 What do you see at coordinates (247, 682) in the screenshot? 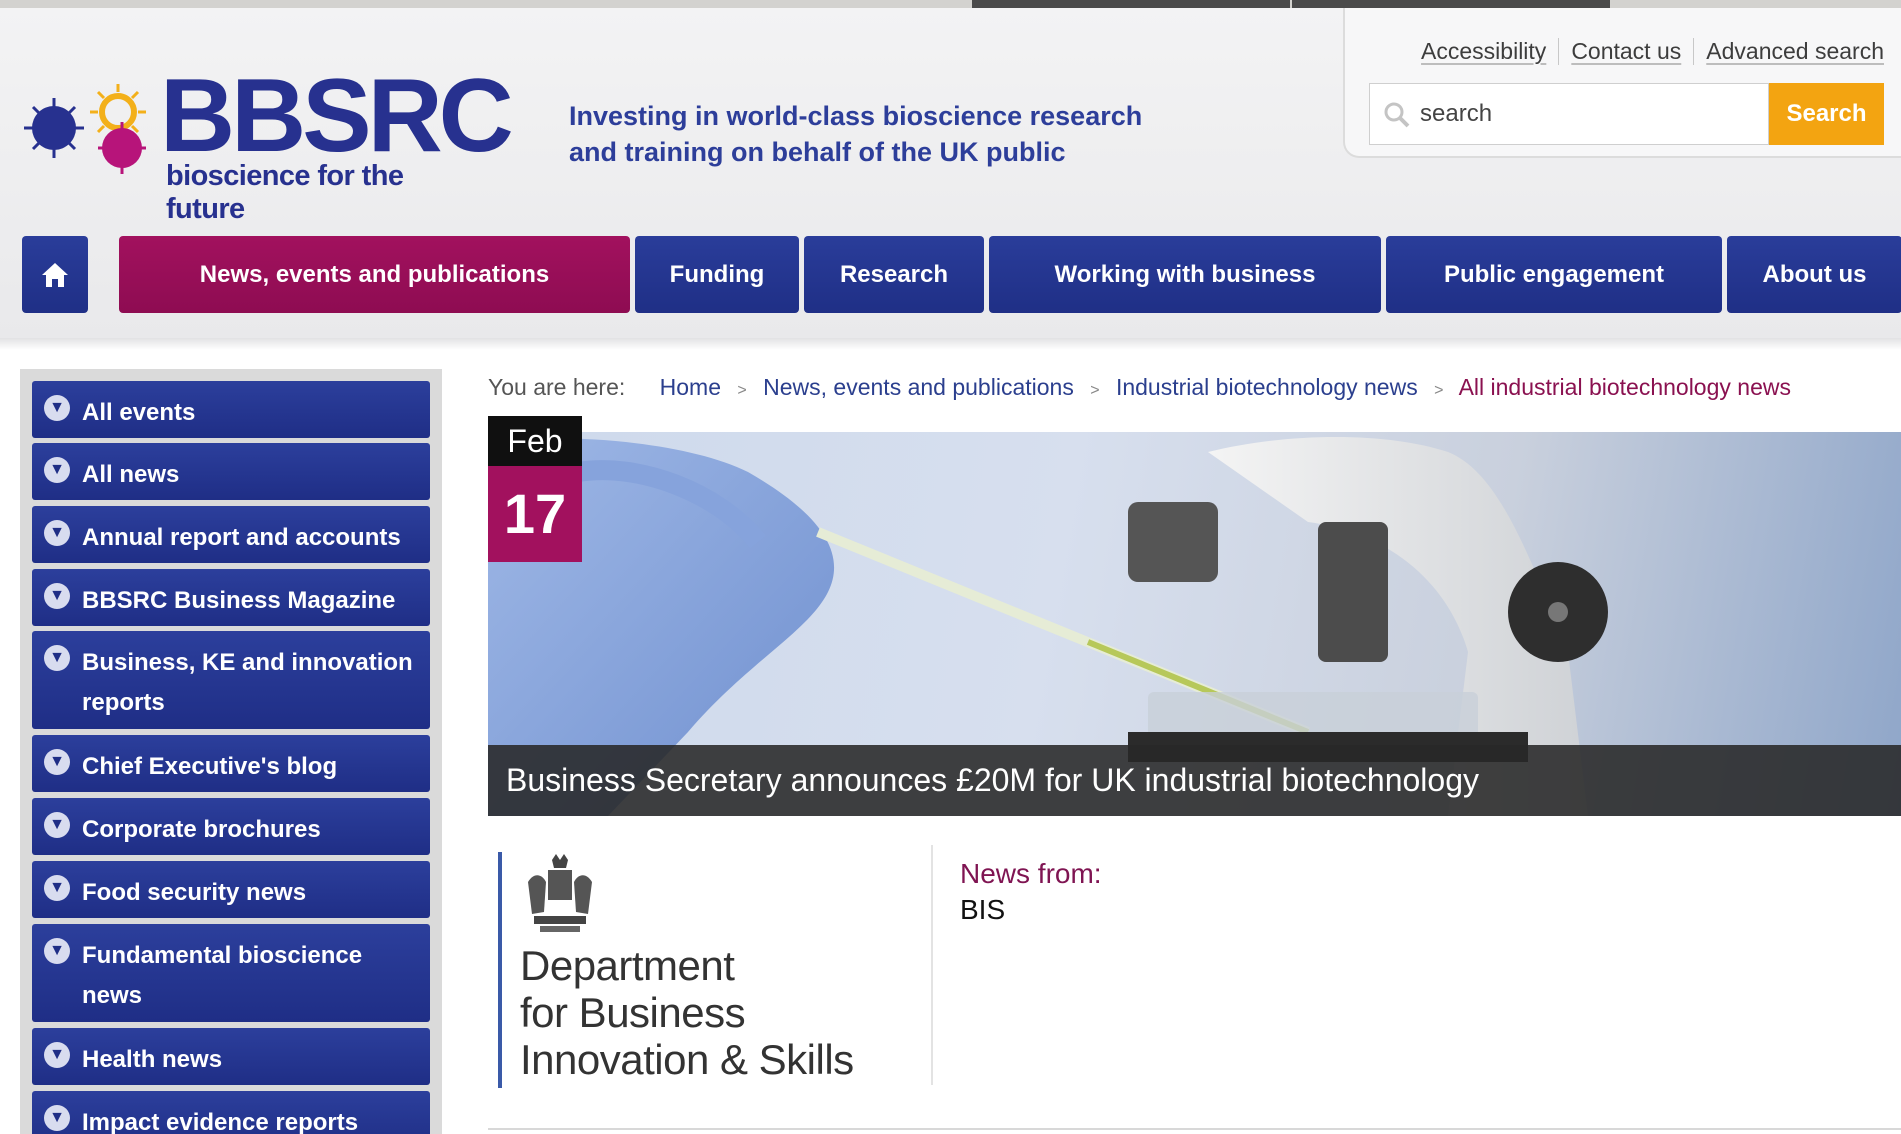
I see `sidebar-item-label: Business, KE and innovation reports` at bounding box center [247, 682].